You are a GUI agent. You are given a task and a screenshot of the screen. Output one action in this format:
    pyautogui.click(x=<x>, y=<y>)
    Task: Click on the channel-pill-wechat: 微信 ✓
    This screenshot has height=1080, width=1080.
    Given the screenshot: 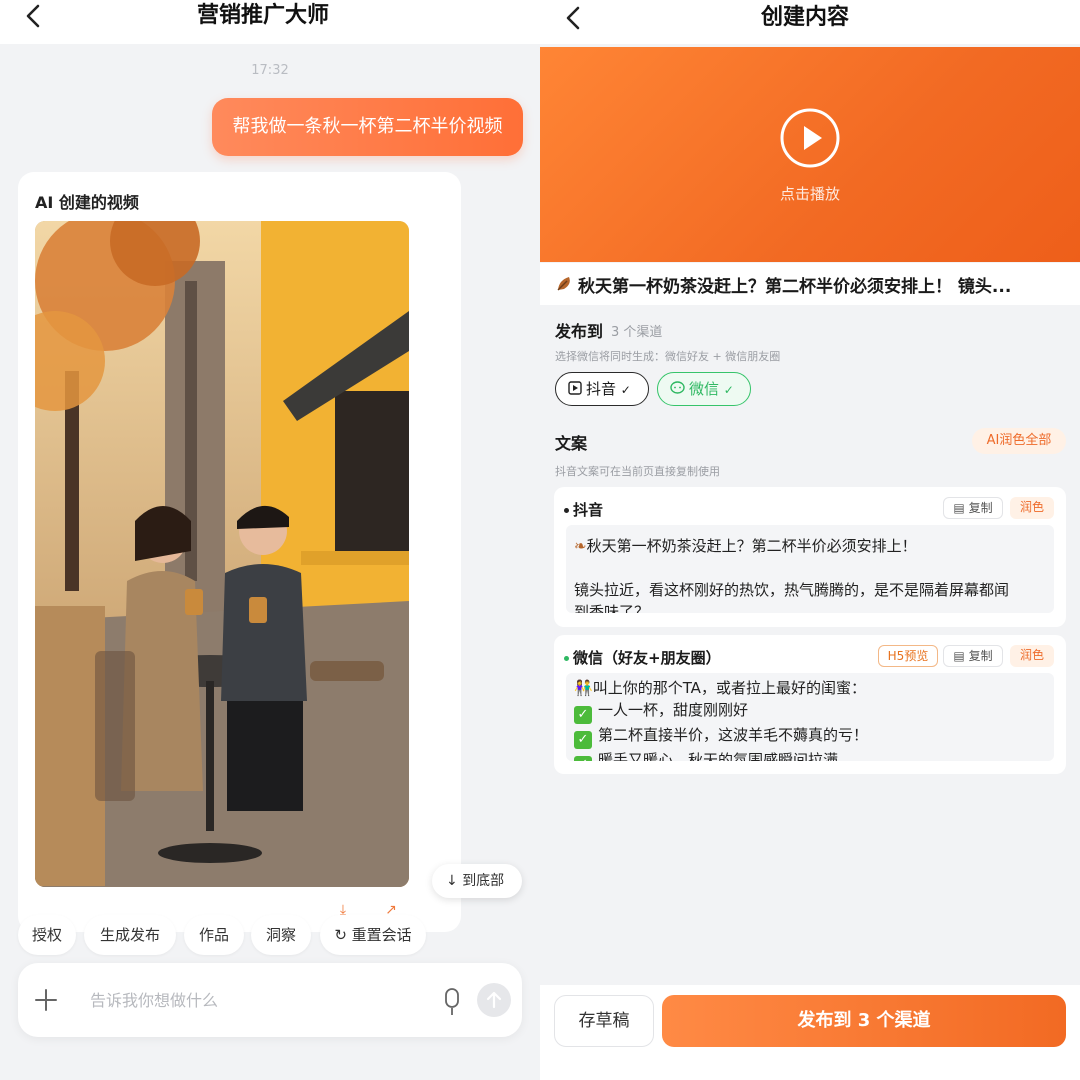 What is the action you would take?
    pyautogui.click(x=704, y=389)
    